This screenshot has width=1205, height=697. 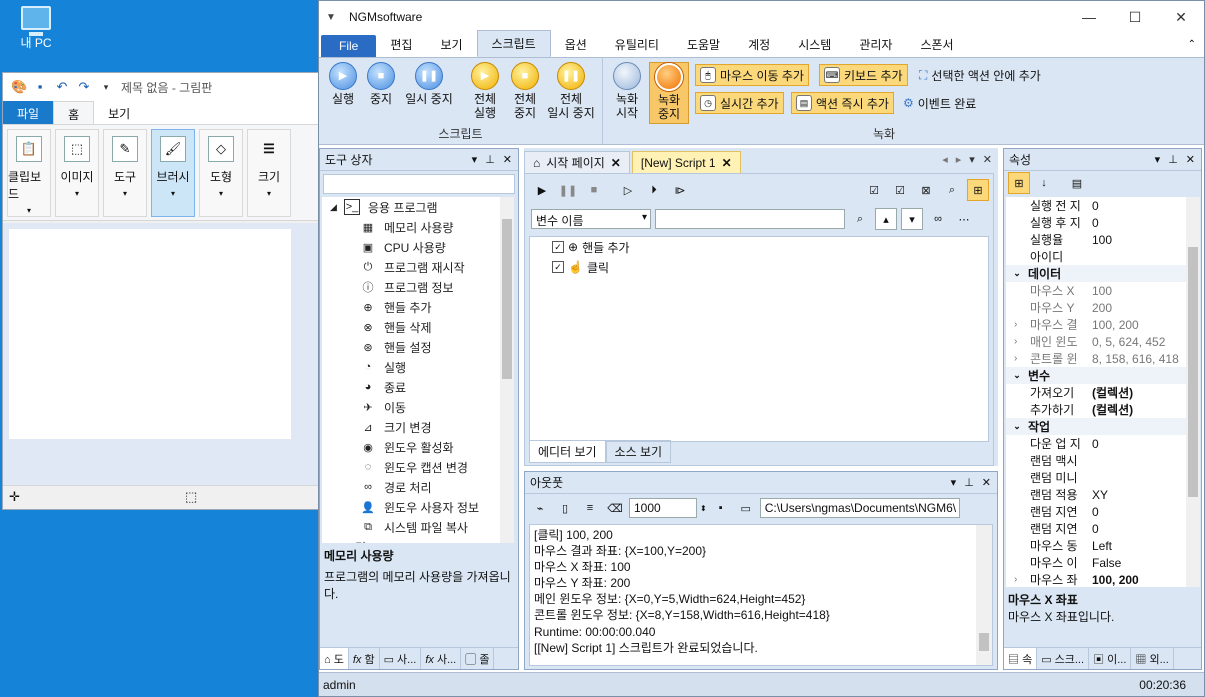 I want to click on property-value: 100, 200, so click(x=1114, y=325).